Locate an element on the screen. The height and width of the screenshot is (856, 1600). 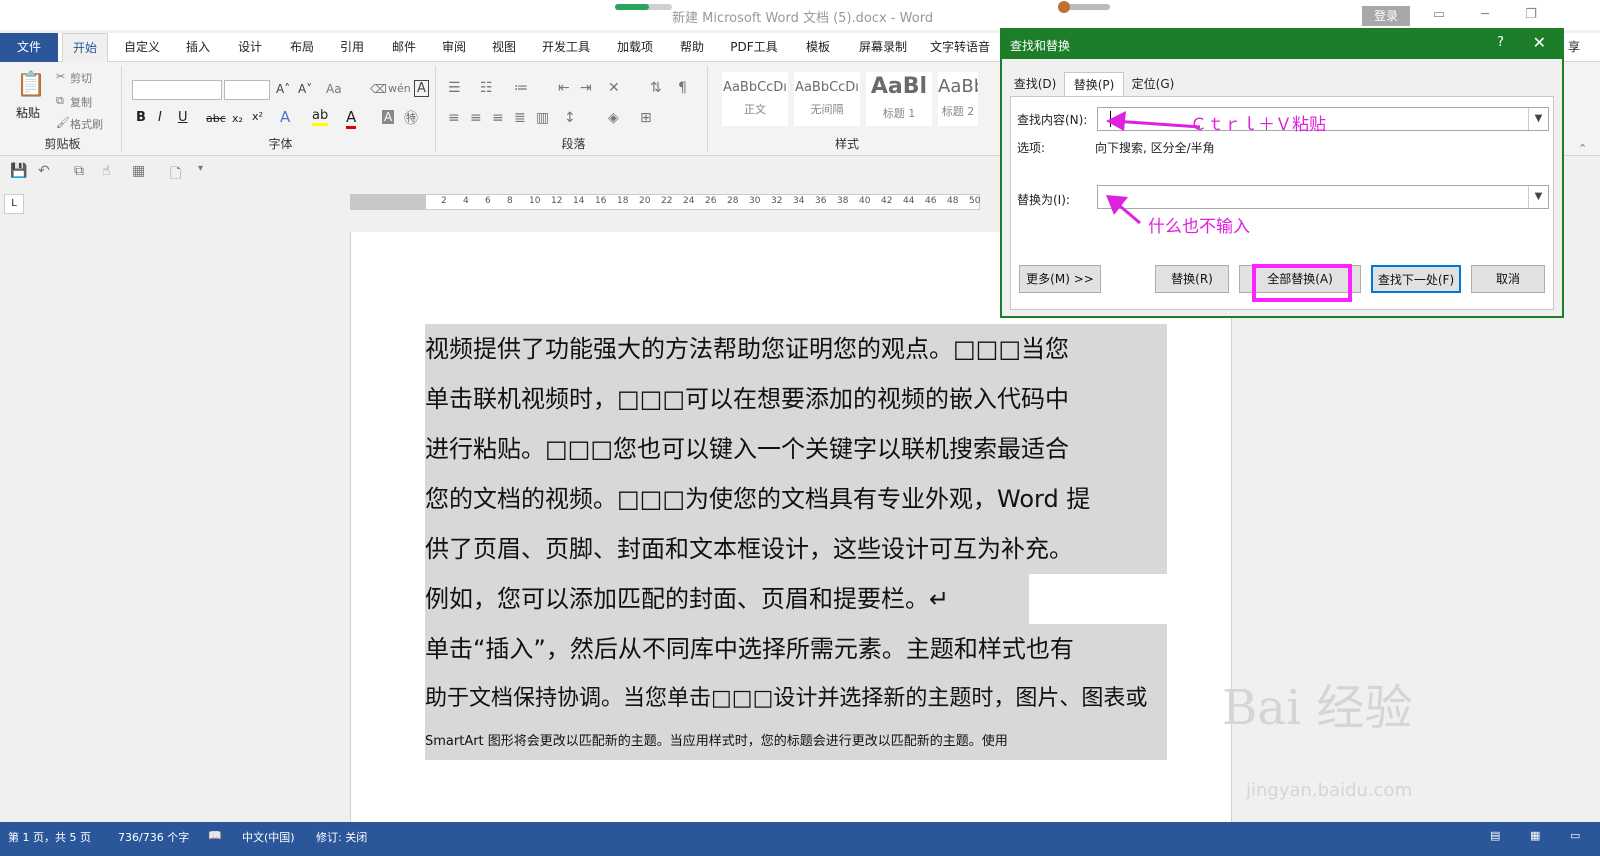
tab-developer: 开发工具 is located at coordinates (566, 47).